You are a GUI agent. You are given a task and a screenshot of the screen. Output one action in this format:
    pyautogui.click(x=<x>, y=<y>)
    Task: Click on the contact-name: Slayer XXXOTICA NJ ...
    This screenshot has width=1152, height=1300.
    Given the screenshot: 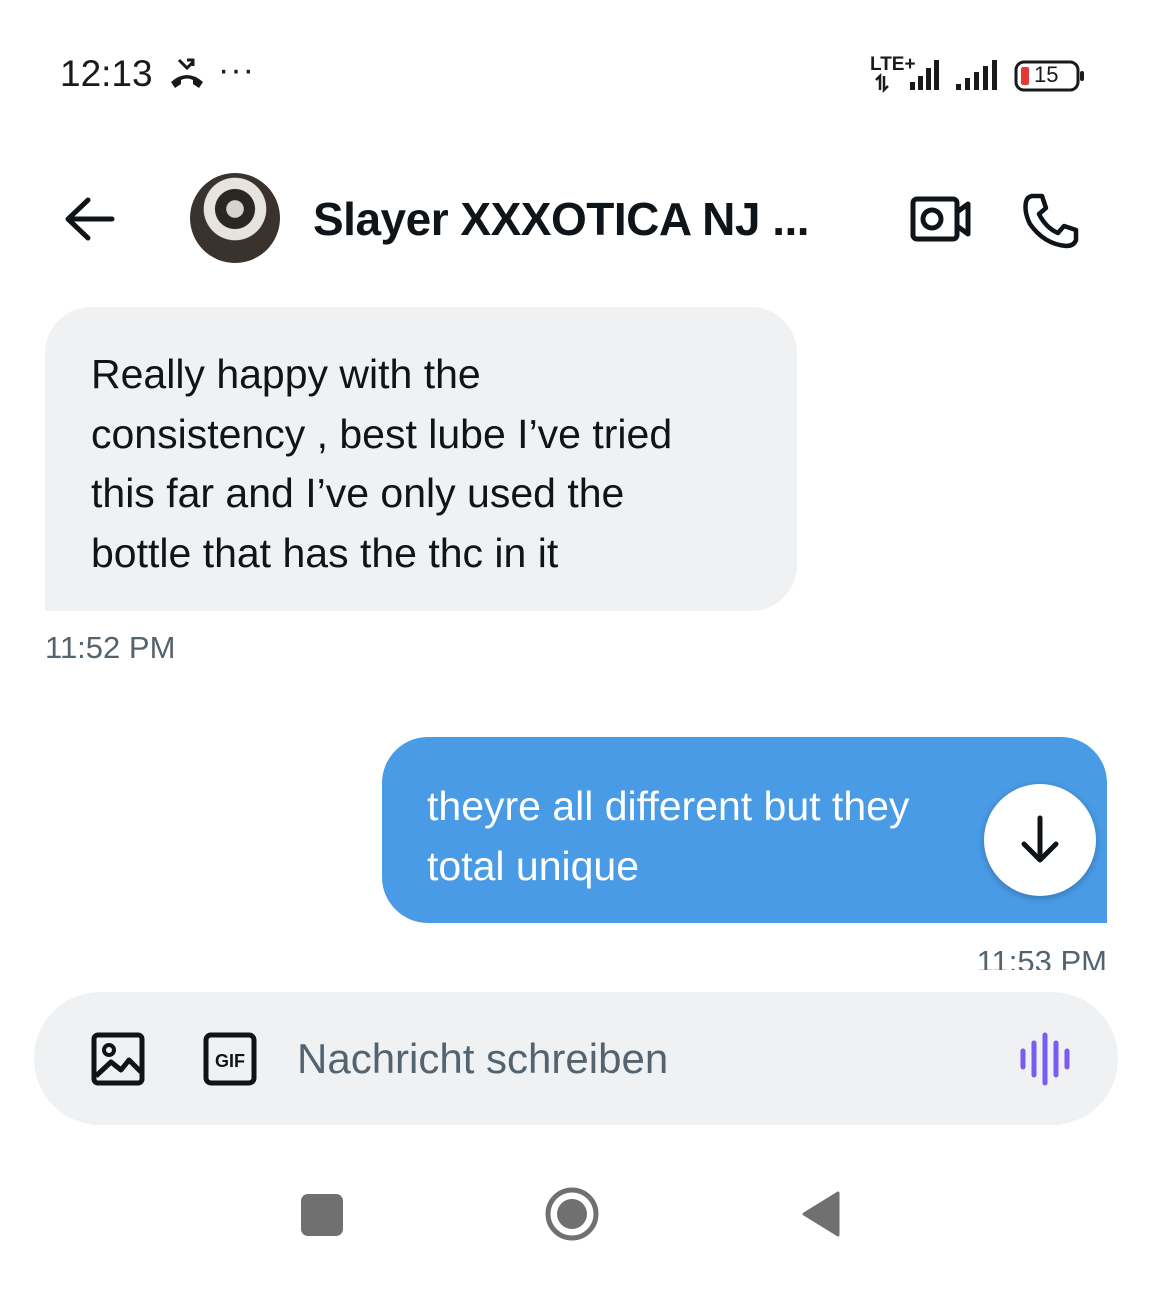 What is the action you would take?
    pyautogui.click(x=561, y=219)
    